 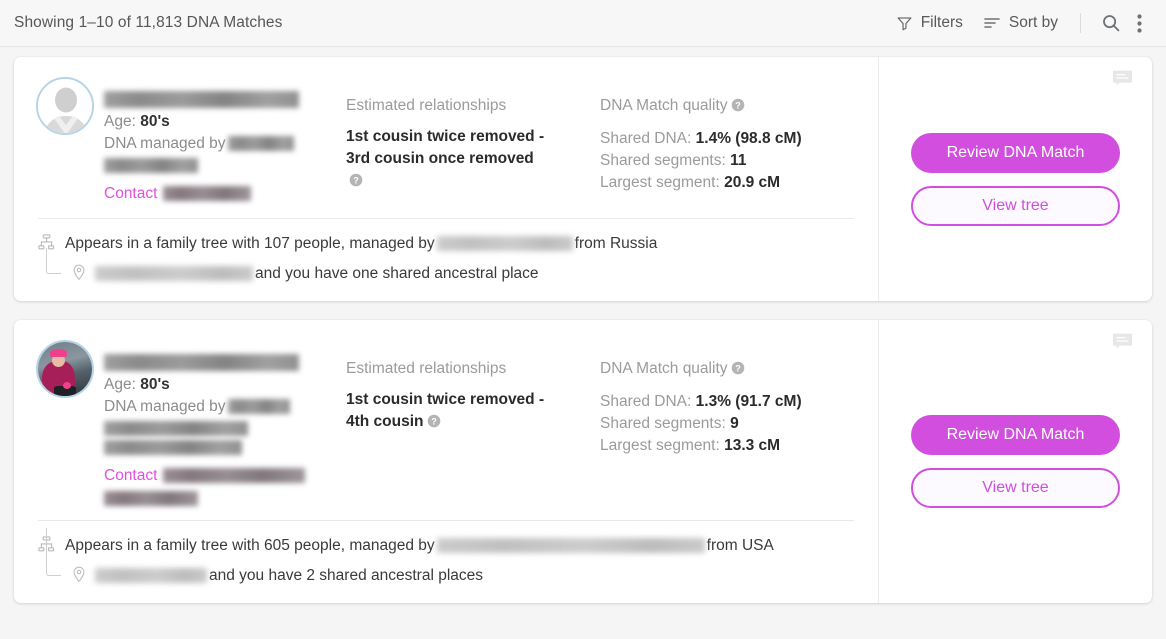 I want to click on shared-segments-value: 9, so click(x=734, y=423).